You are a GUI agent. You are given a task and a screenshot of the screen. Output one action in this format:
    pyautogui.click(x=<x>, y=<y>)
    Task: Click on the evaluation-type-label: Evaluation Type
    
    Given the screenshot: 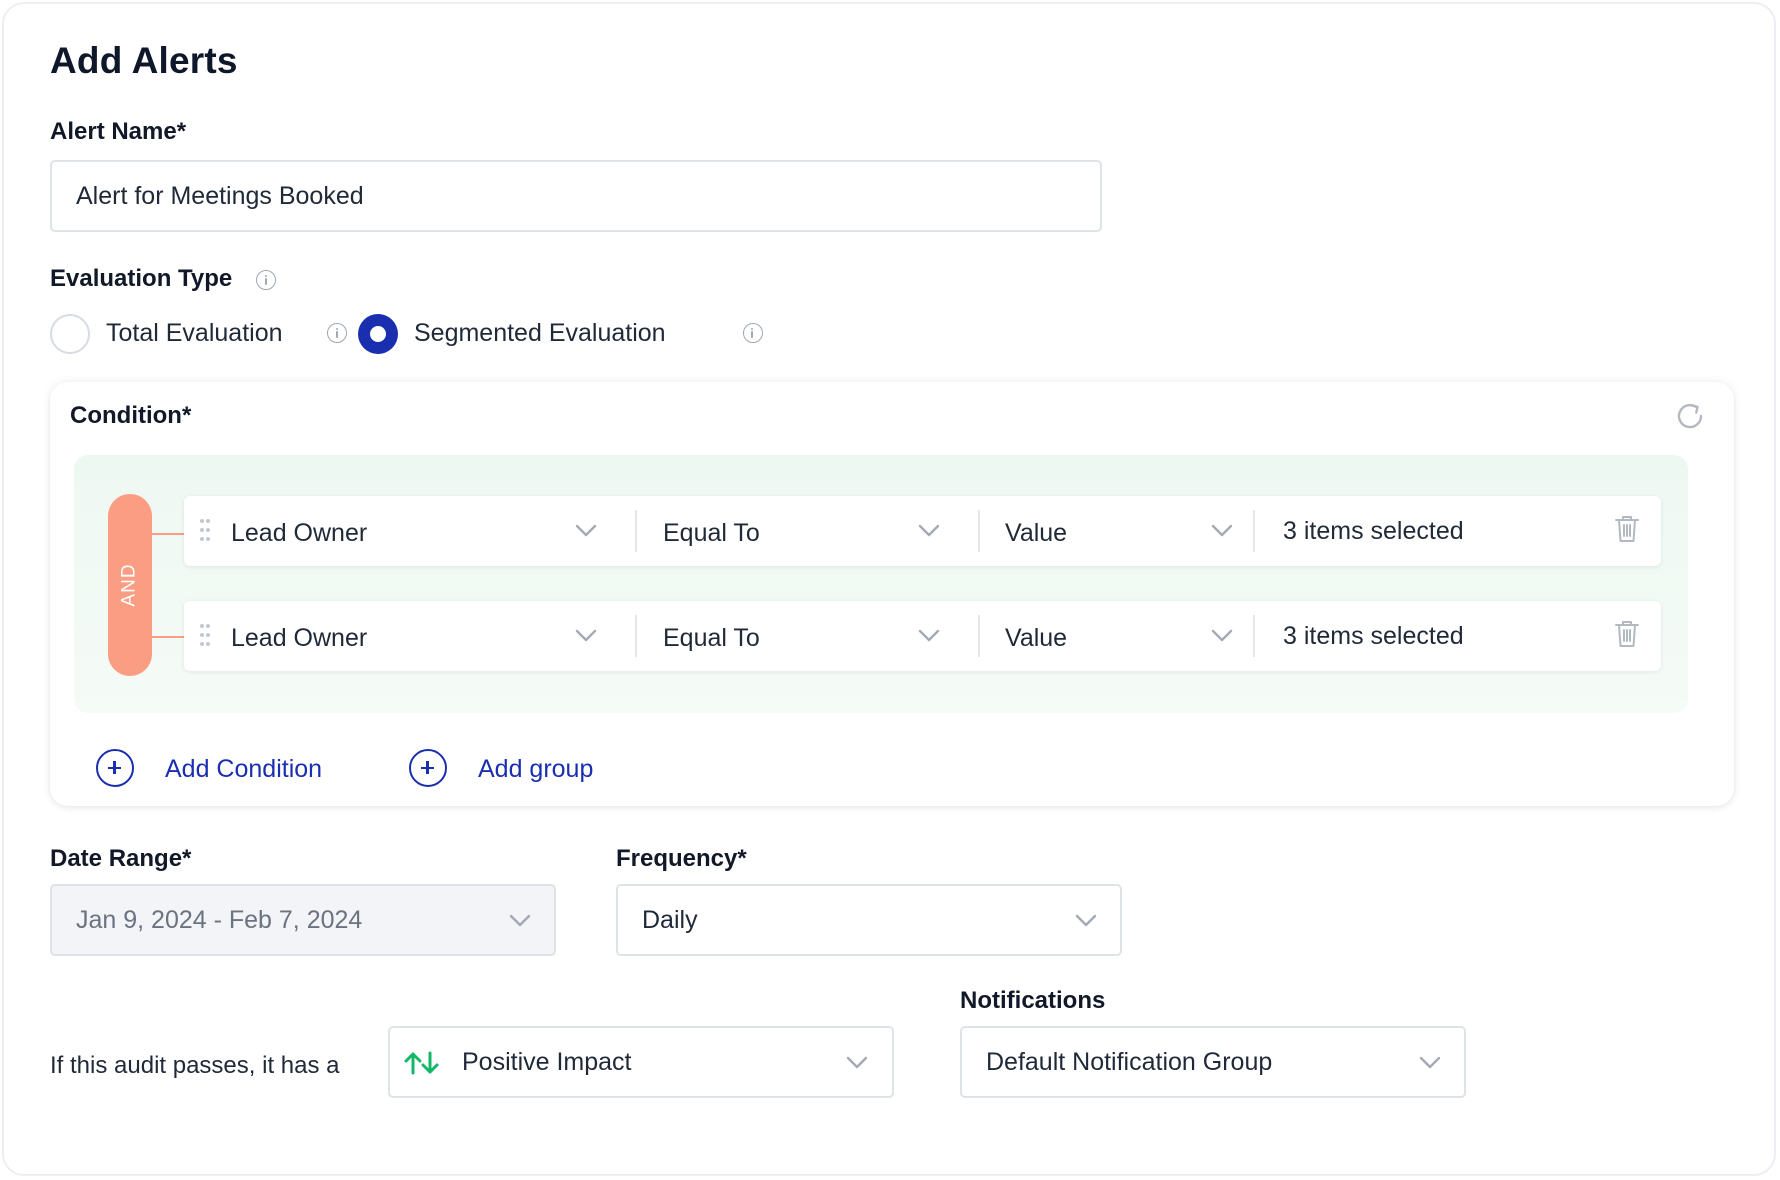 What is the action you would take?
    pyautogui.click(x=141, y=278)
    